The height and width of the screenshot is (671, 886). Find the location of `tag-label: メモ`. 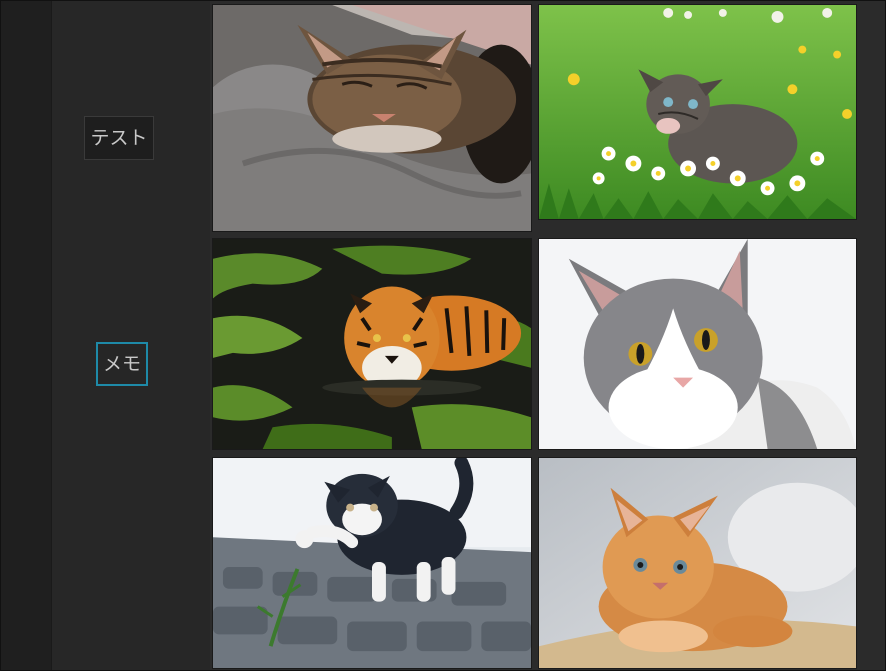

tag-label: メモ is located at coordinates (121, 363).